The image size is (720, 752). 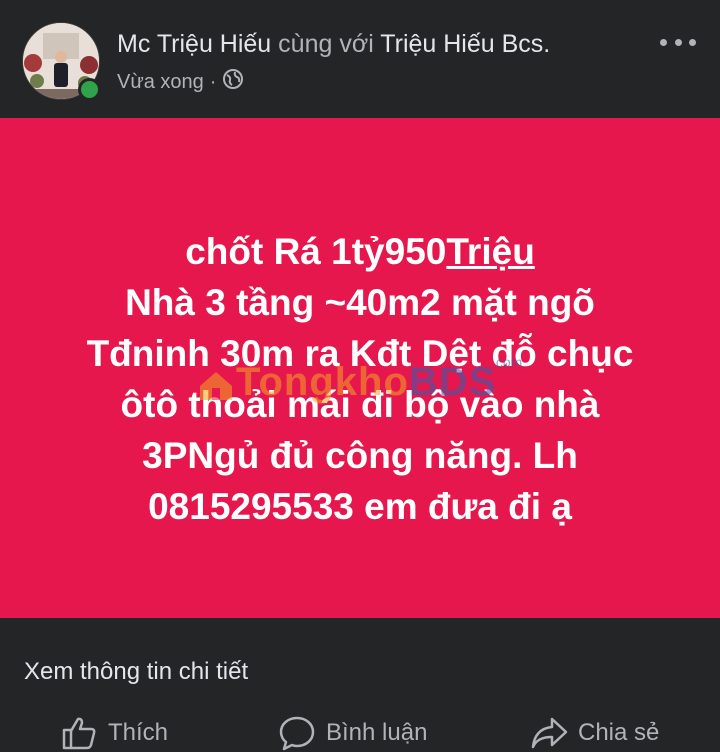 I want to click on share-label: Chia sẻ, so click(x=619, y=732).